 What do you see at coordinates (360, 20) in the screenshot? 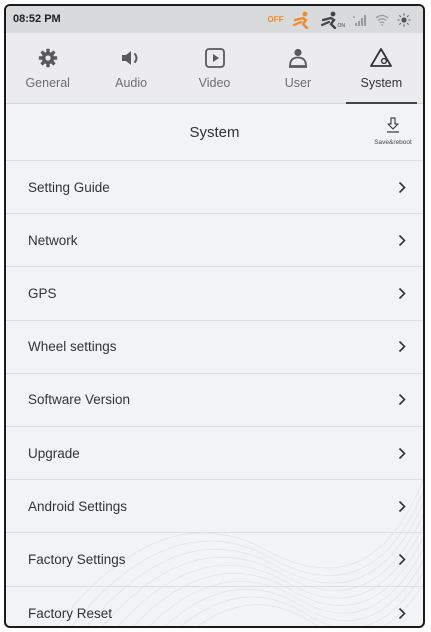
I see `cellular-signal-icon: x` at bounding box center [360, 20].